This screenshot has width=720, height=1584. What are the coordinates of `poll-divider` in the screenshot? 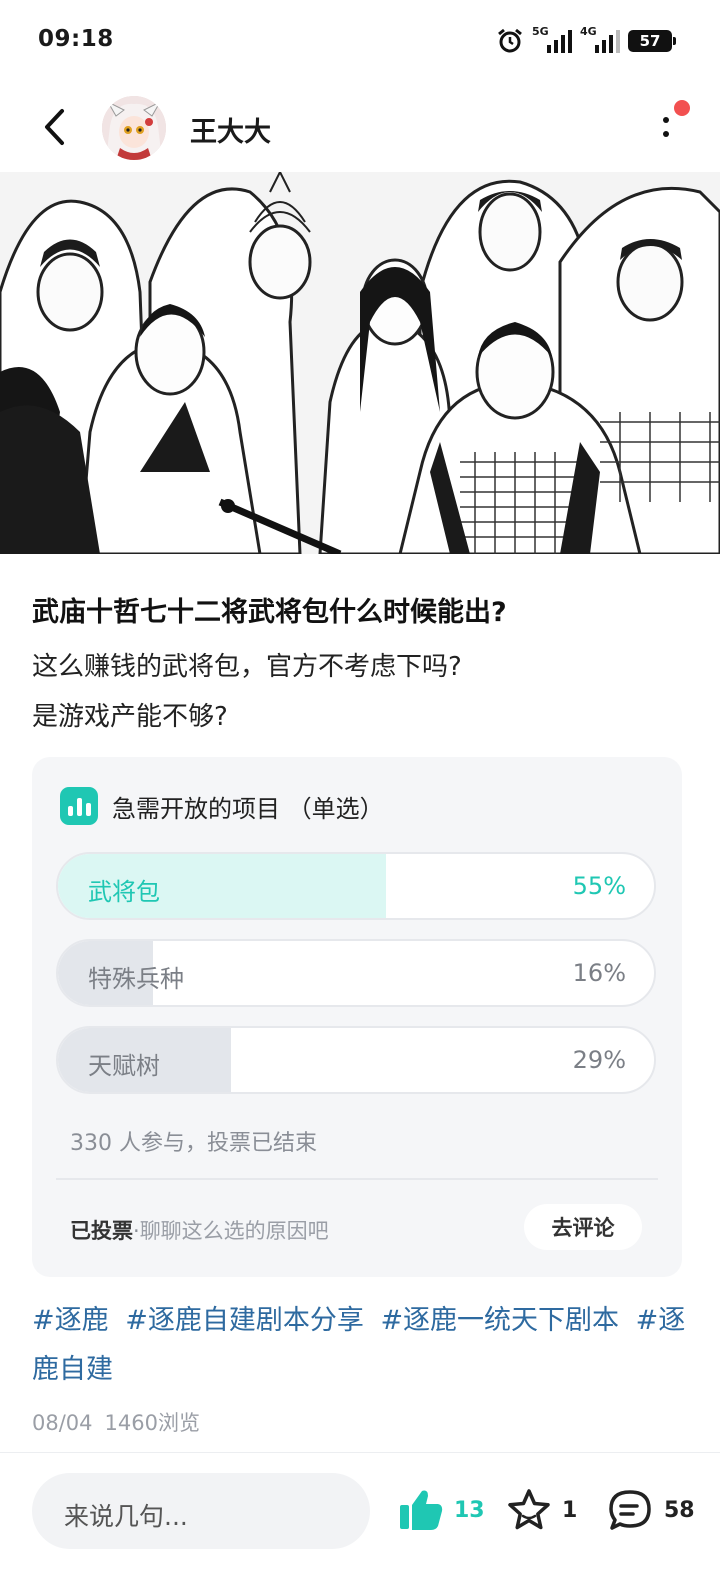 It's located at (357, 1179).